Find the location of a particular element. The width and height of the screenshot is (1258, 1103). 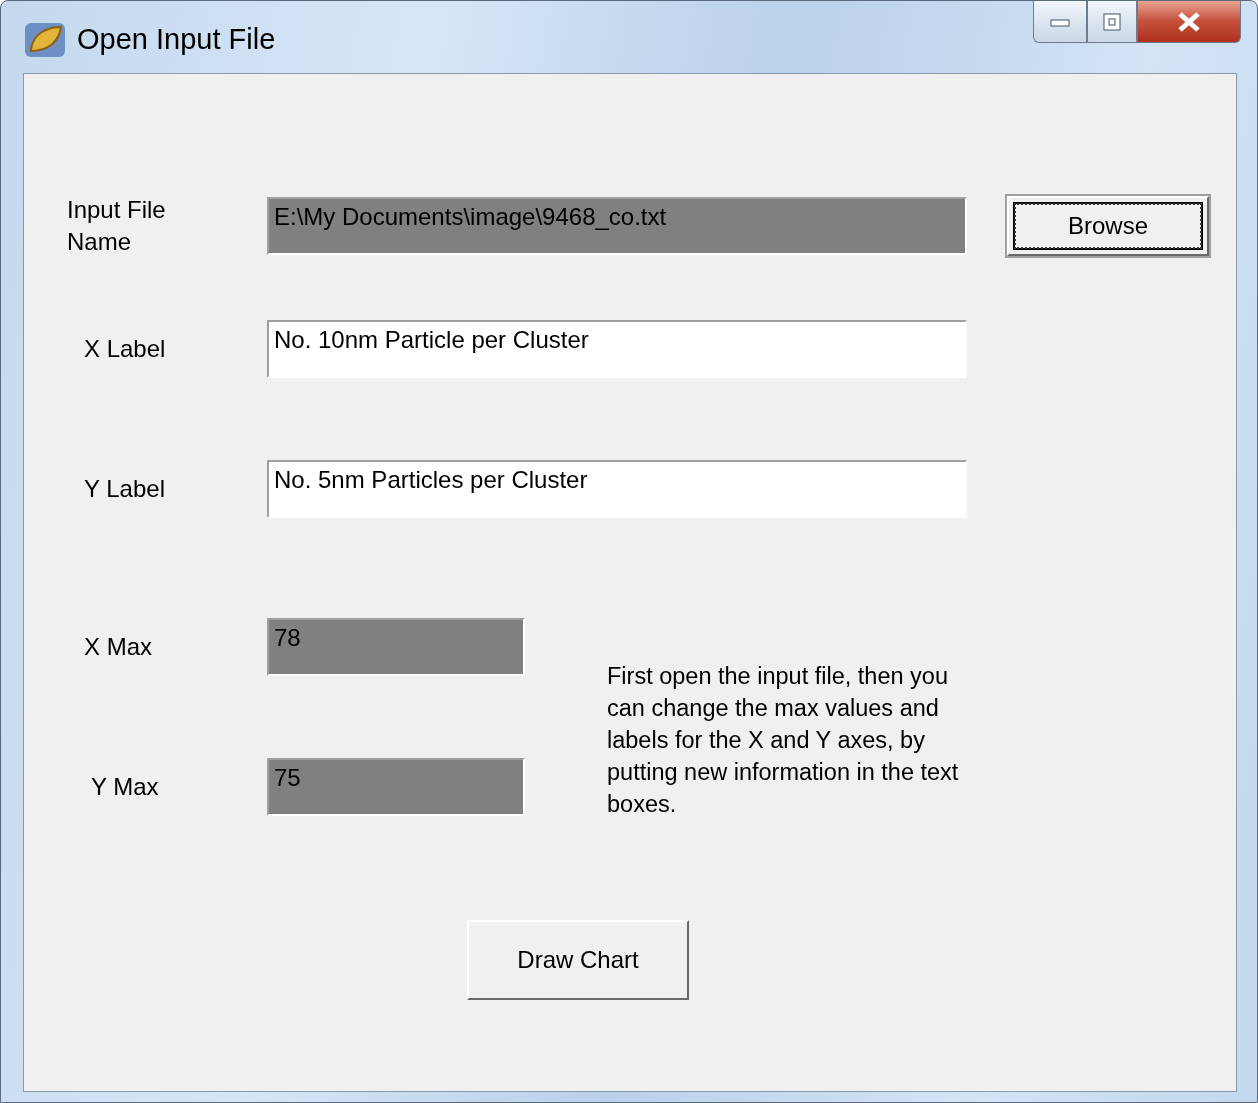

field-label: X Max is located at coordinates (118, 647).